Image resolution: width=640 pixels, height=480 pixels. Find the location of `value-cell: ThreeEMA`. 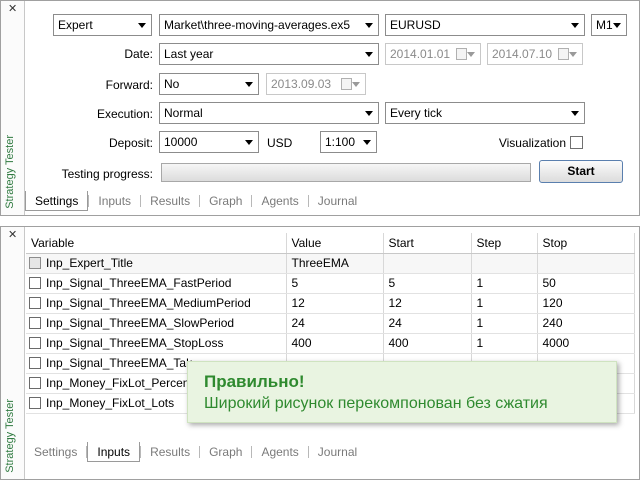

value-cell: ThreeEMA is located at coordinates (335, 263).